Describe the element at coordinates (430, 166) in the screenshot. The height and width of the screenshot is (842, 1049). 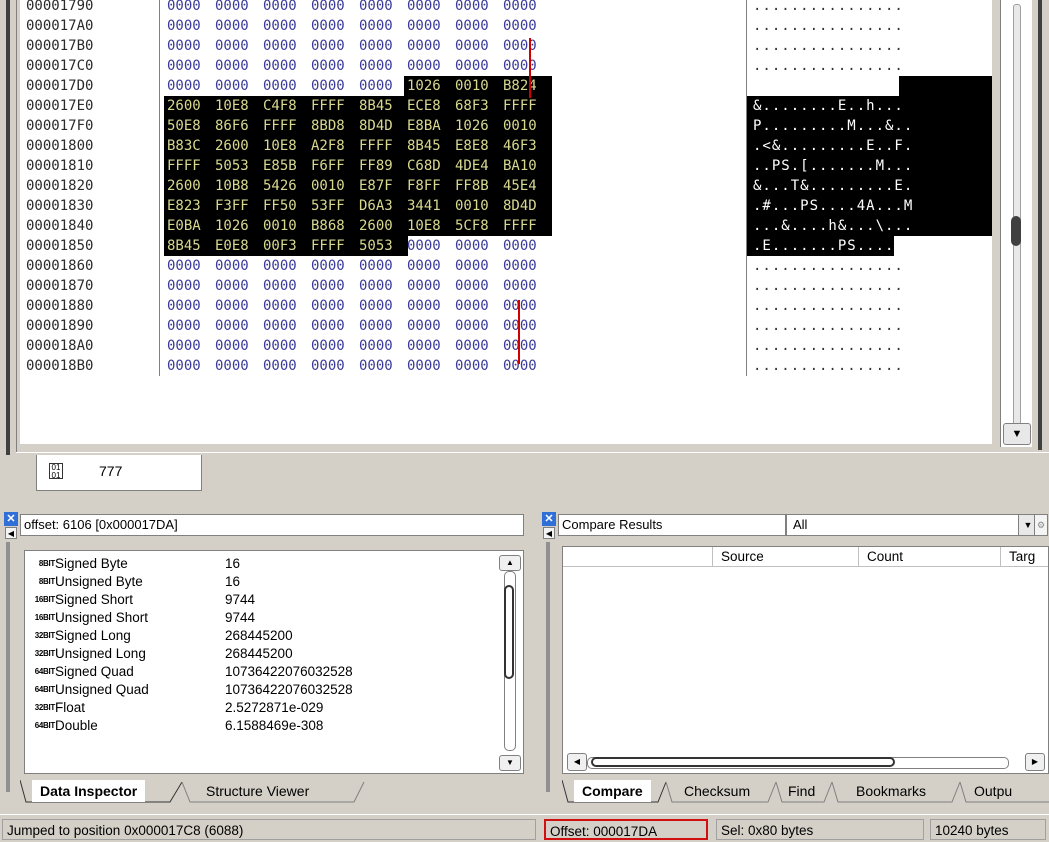
I see `hex-word-selected: C68D` at that location.